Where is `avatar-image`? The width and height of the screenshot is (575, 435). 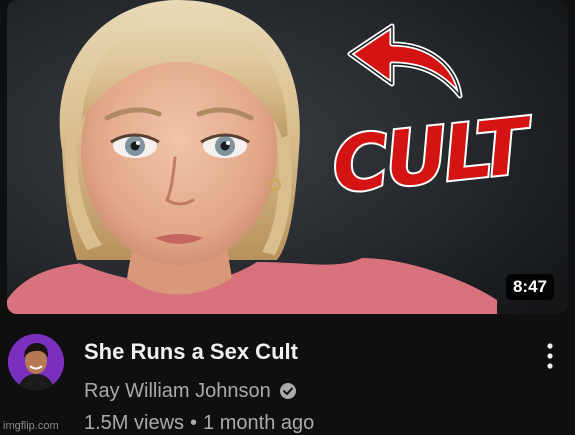 avatar-image is located at coordinates (36, 362).